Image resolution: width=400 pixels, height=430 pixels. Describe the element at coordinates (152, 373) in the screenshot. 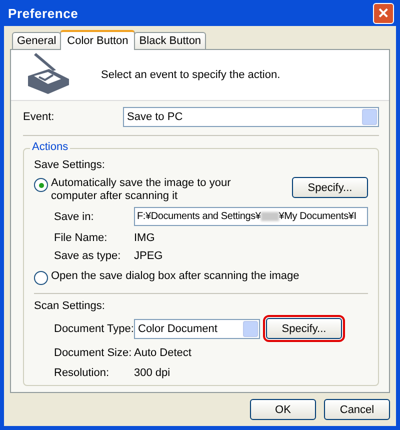

I see `field-value: 300 dpi` at that location.